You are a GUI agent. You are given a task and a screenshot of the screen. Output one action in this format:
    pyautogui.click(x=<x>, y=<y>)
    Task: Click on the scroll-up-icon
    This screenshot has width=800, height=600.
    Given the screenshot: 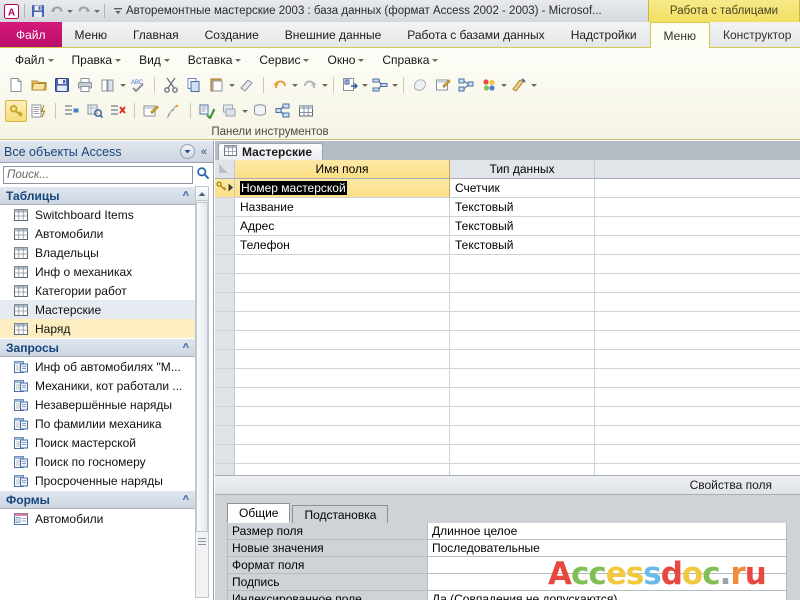 What is the action you would take?
    pyautogui.click(x=202, y=194)
    